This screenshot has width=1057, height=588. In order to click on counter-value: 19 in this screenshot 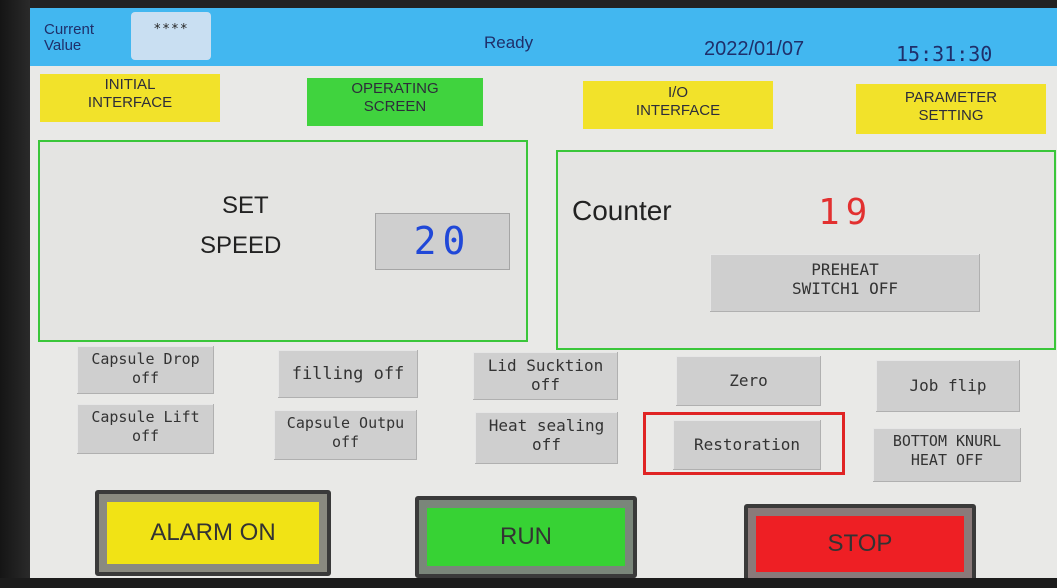, I will do `click(846, 212)`.